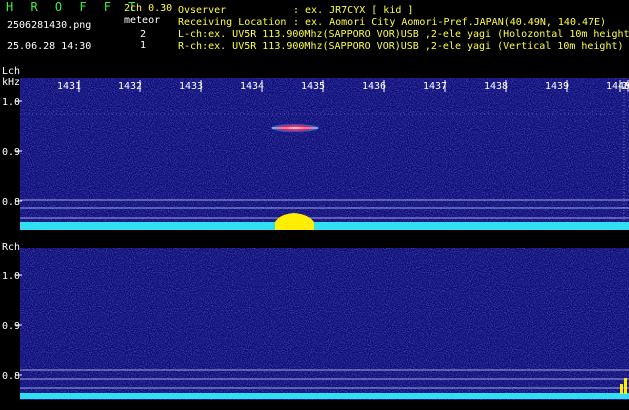 Image resolution: width=629 pixels, height=410 pixels. What do you see at coordinates (11, 102) in the screenshot?
I see `lch-y-tick: 1.0` at bounding box center [11, 102].